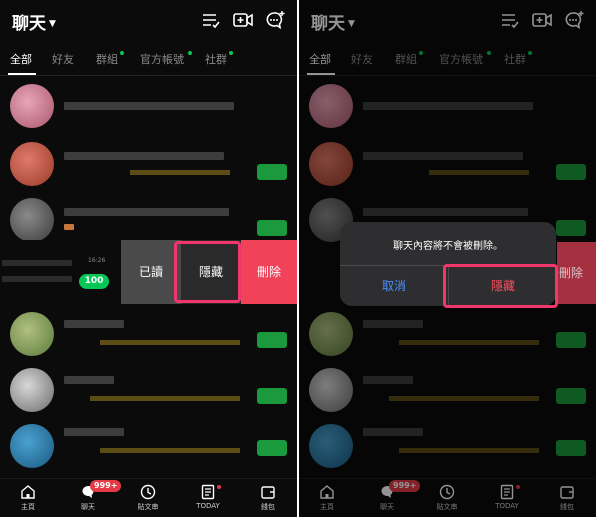 The image size is (596, 517). What do you see at coordinates (22, 74) in the screenshot?
I see `tab-underline` at bounding box center [22, 74].